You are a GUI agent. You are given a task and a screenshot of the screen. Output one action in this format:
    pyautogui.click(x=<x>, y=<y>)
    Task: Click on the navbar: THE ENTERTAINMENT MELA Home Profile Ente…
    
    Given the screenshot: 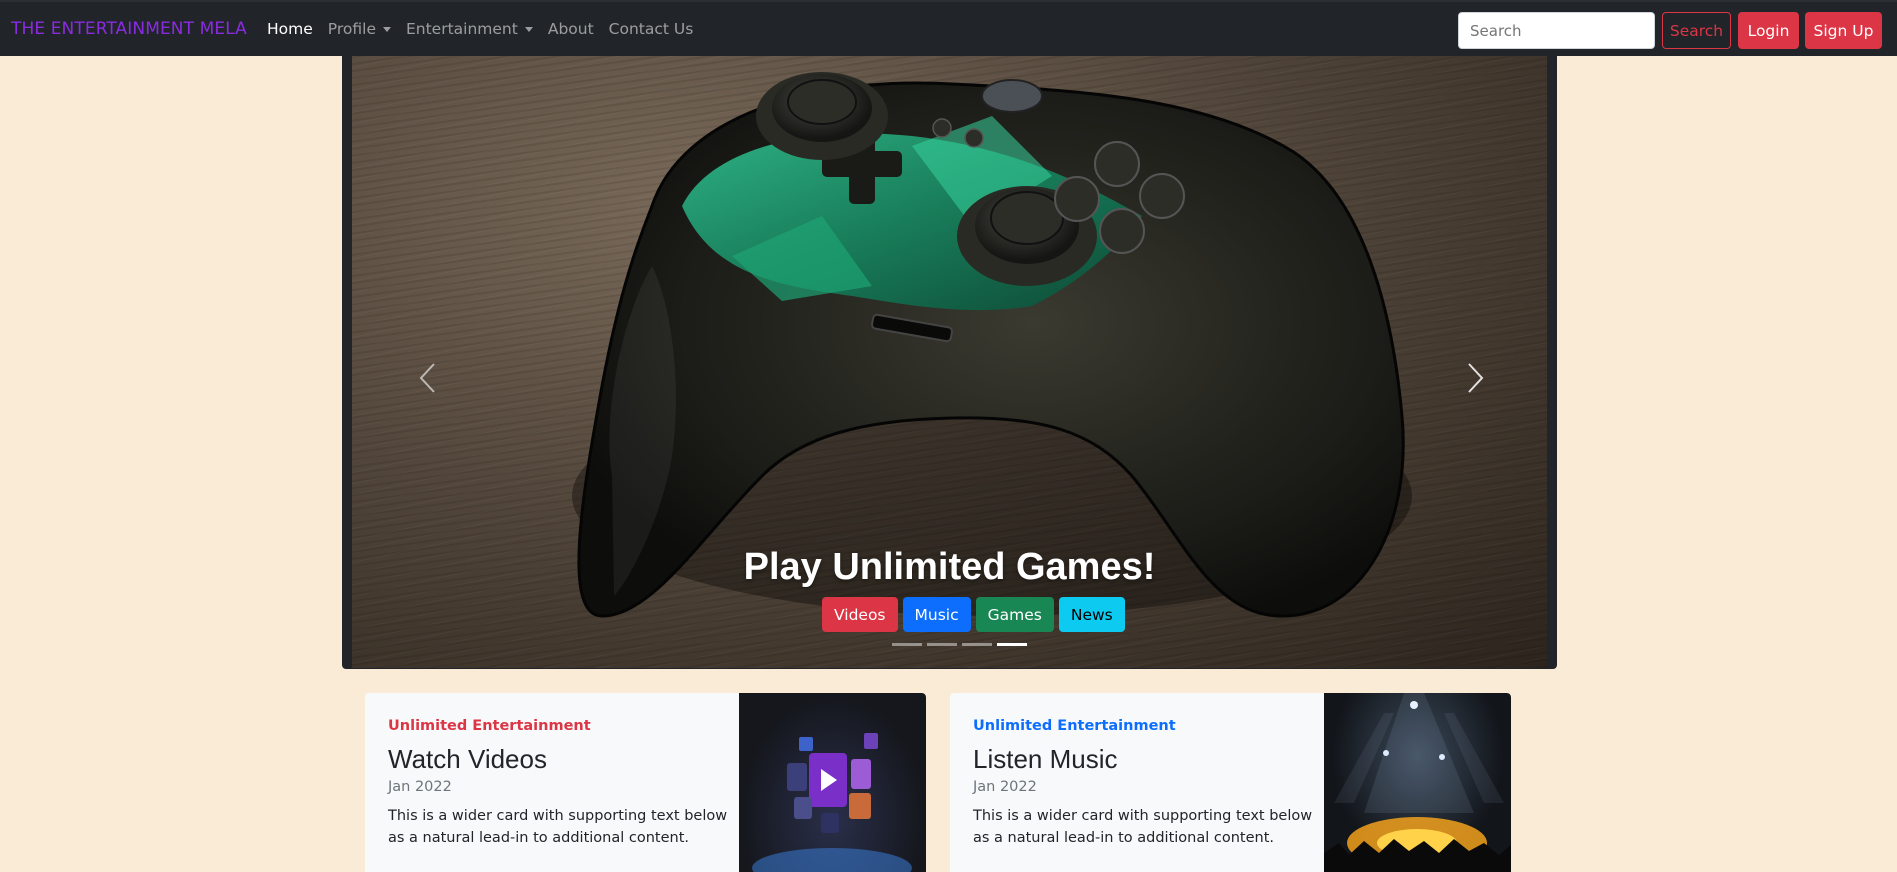 What is the action you would take?
    pyautogui.click(x=948, y=28)
    